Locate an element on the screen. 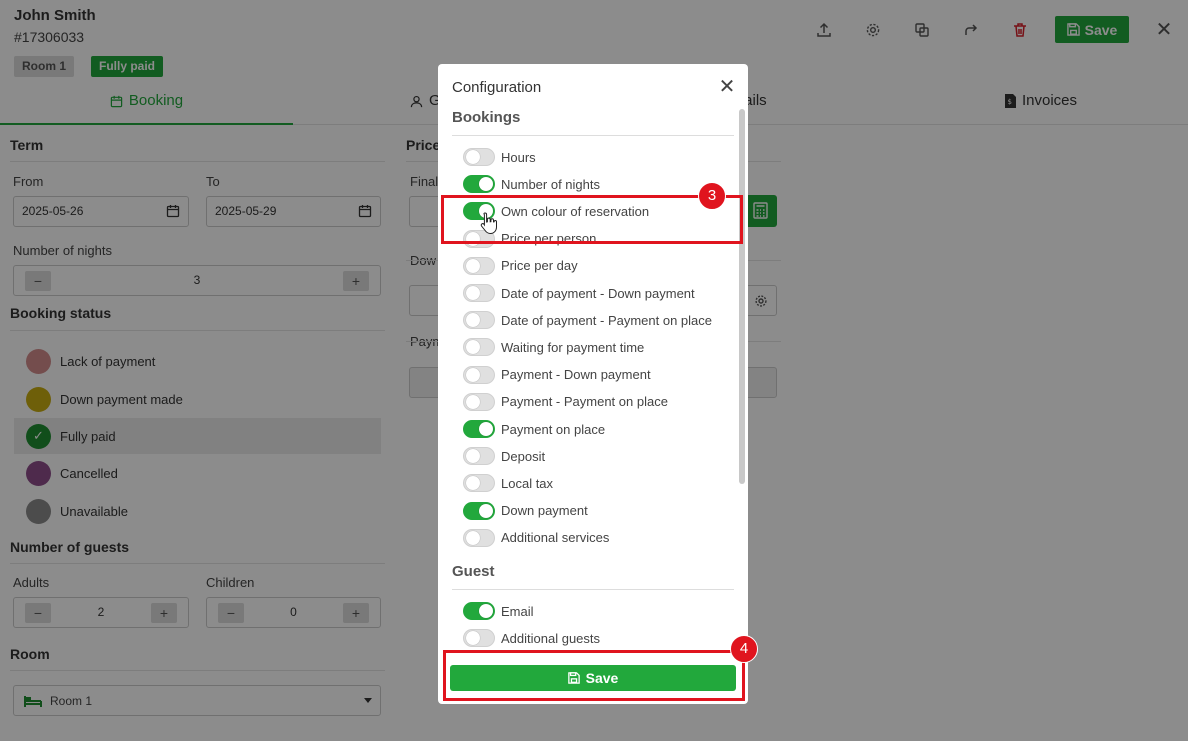  config-option: Down payment is located at coordinates (525, 511).